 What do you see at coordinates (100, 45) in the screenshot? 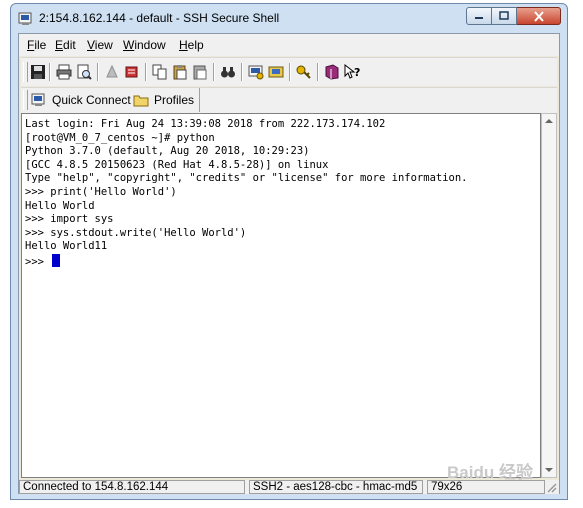
I see `menu-view: View` at bounding box center [100, 45].